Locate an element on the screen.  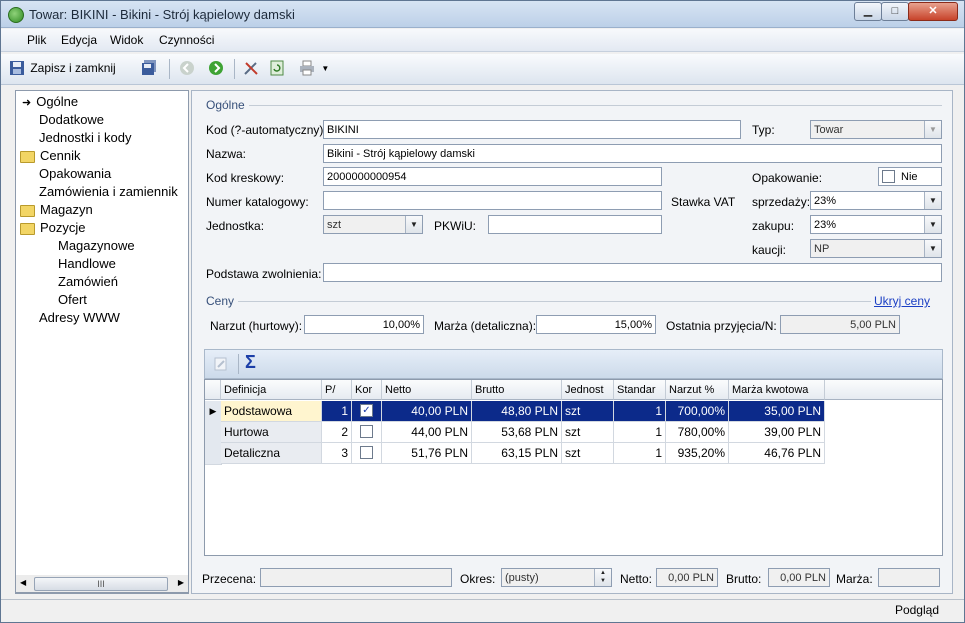
opakowanie-checkbox-field: Nie is located at coordinates (910, 176).